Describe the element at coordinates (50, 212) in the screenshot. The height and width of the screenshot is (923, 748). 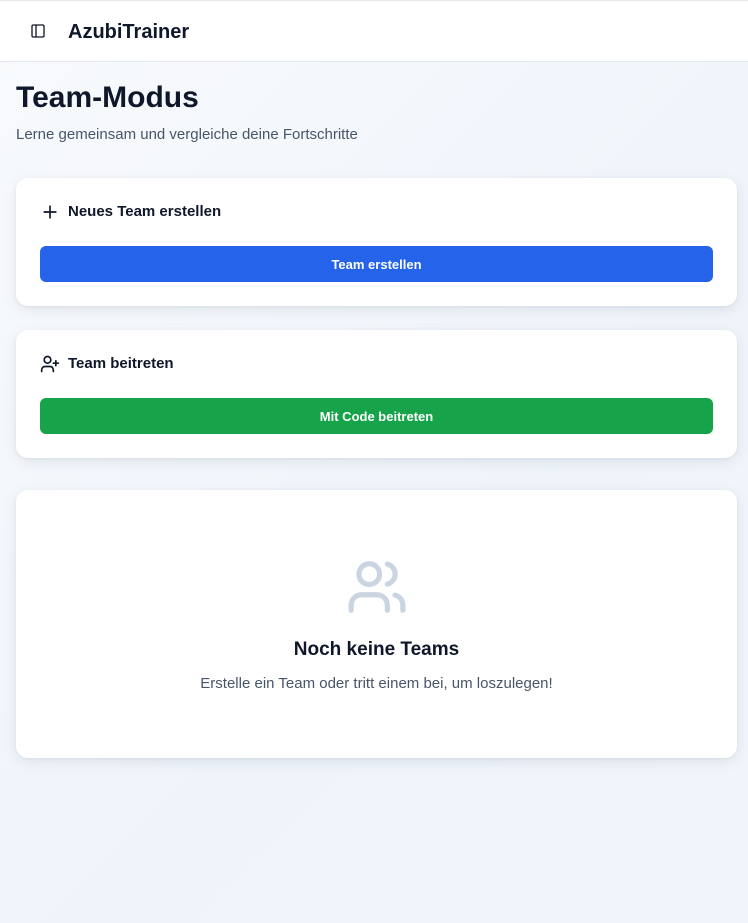
I see `plus-icon` at that location.